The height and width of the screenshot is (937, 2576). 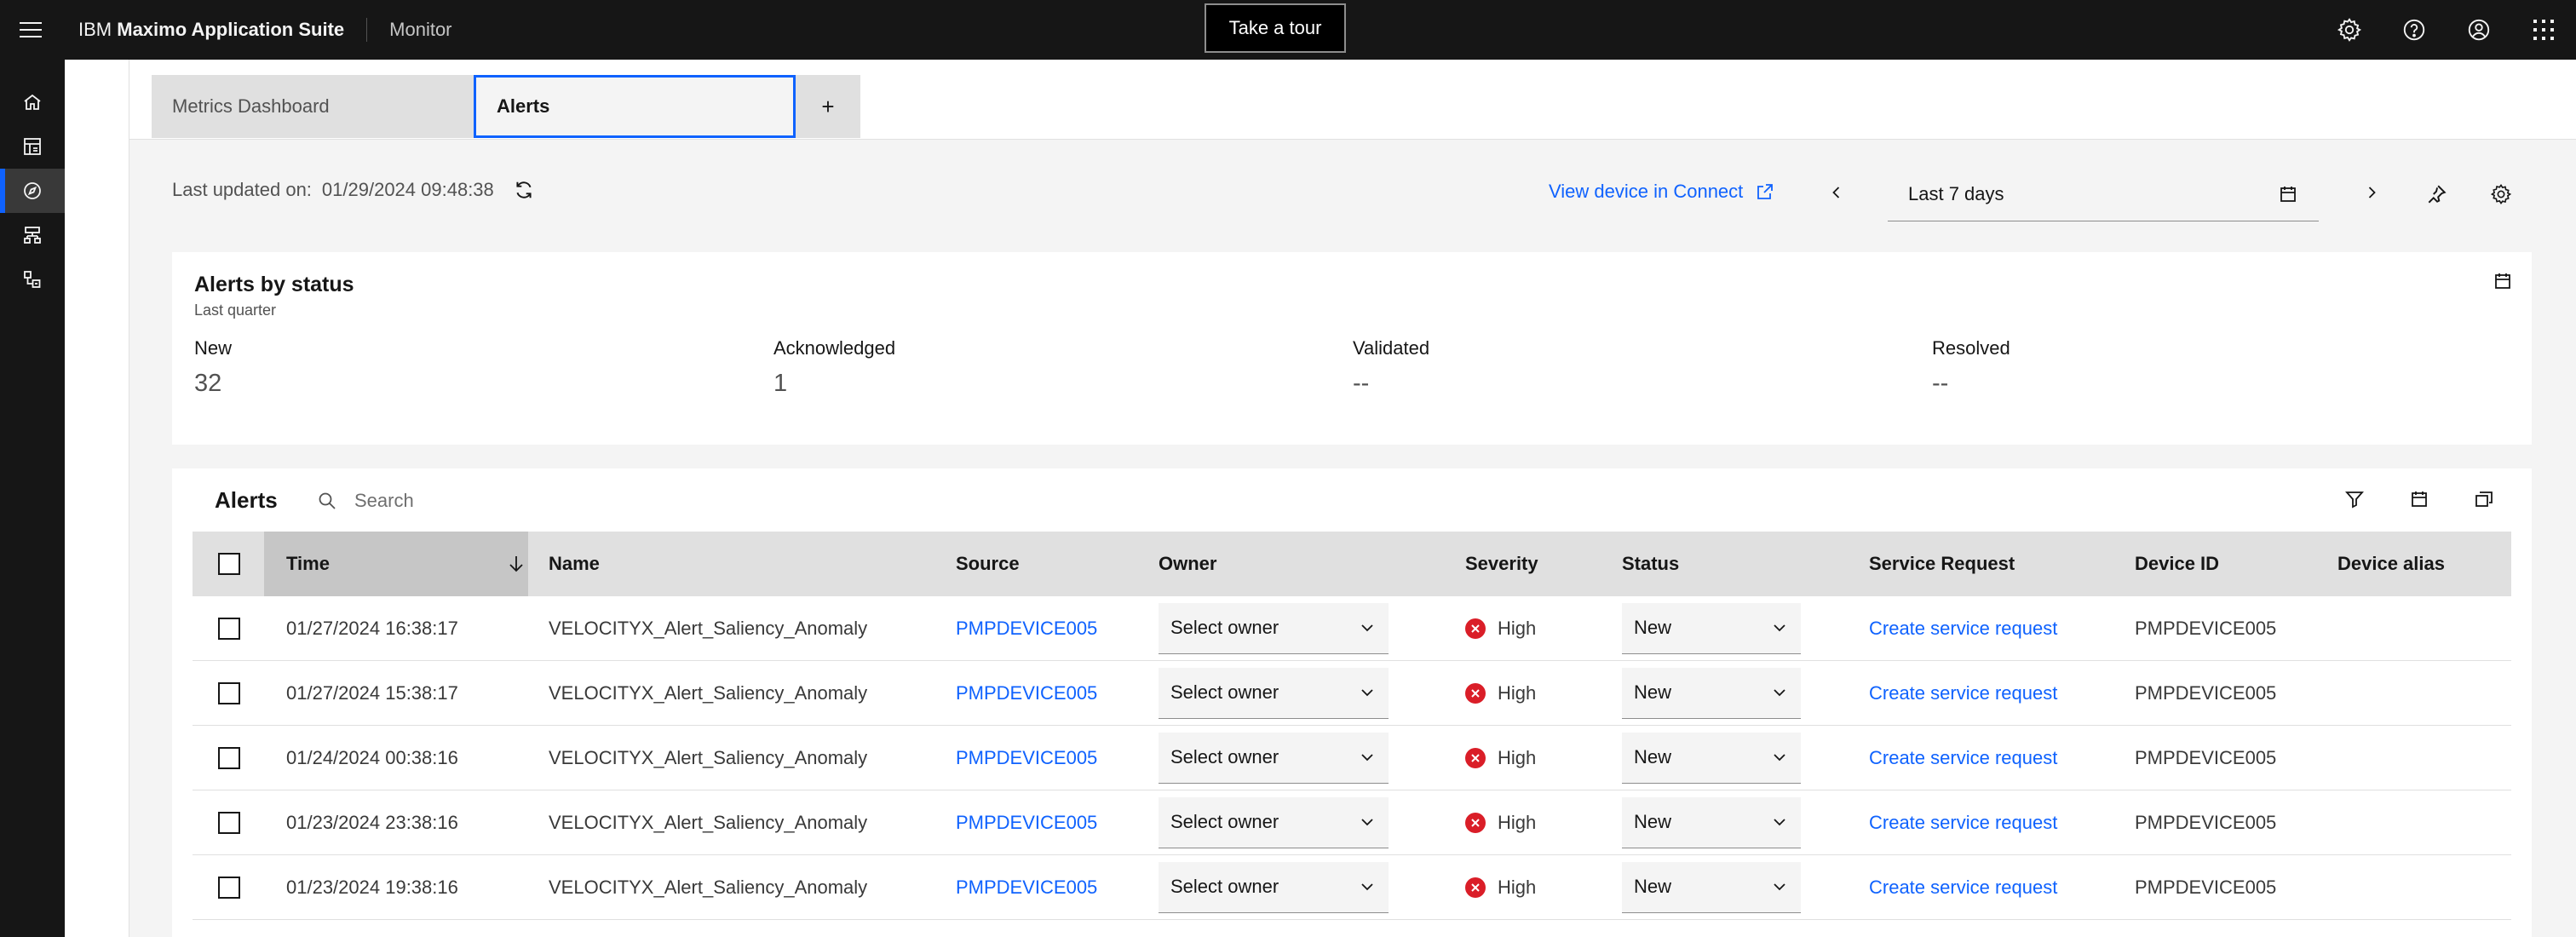 I want to click on last-updated-label: Last updated on:, so click(x=242, y=189).